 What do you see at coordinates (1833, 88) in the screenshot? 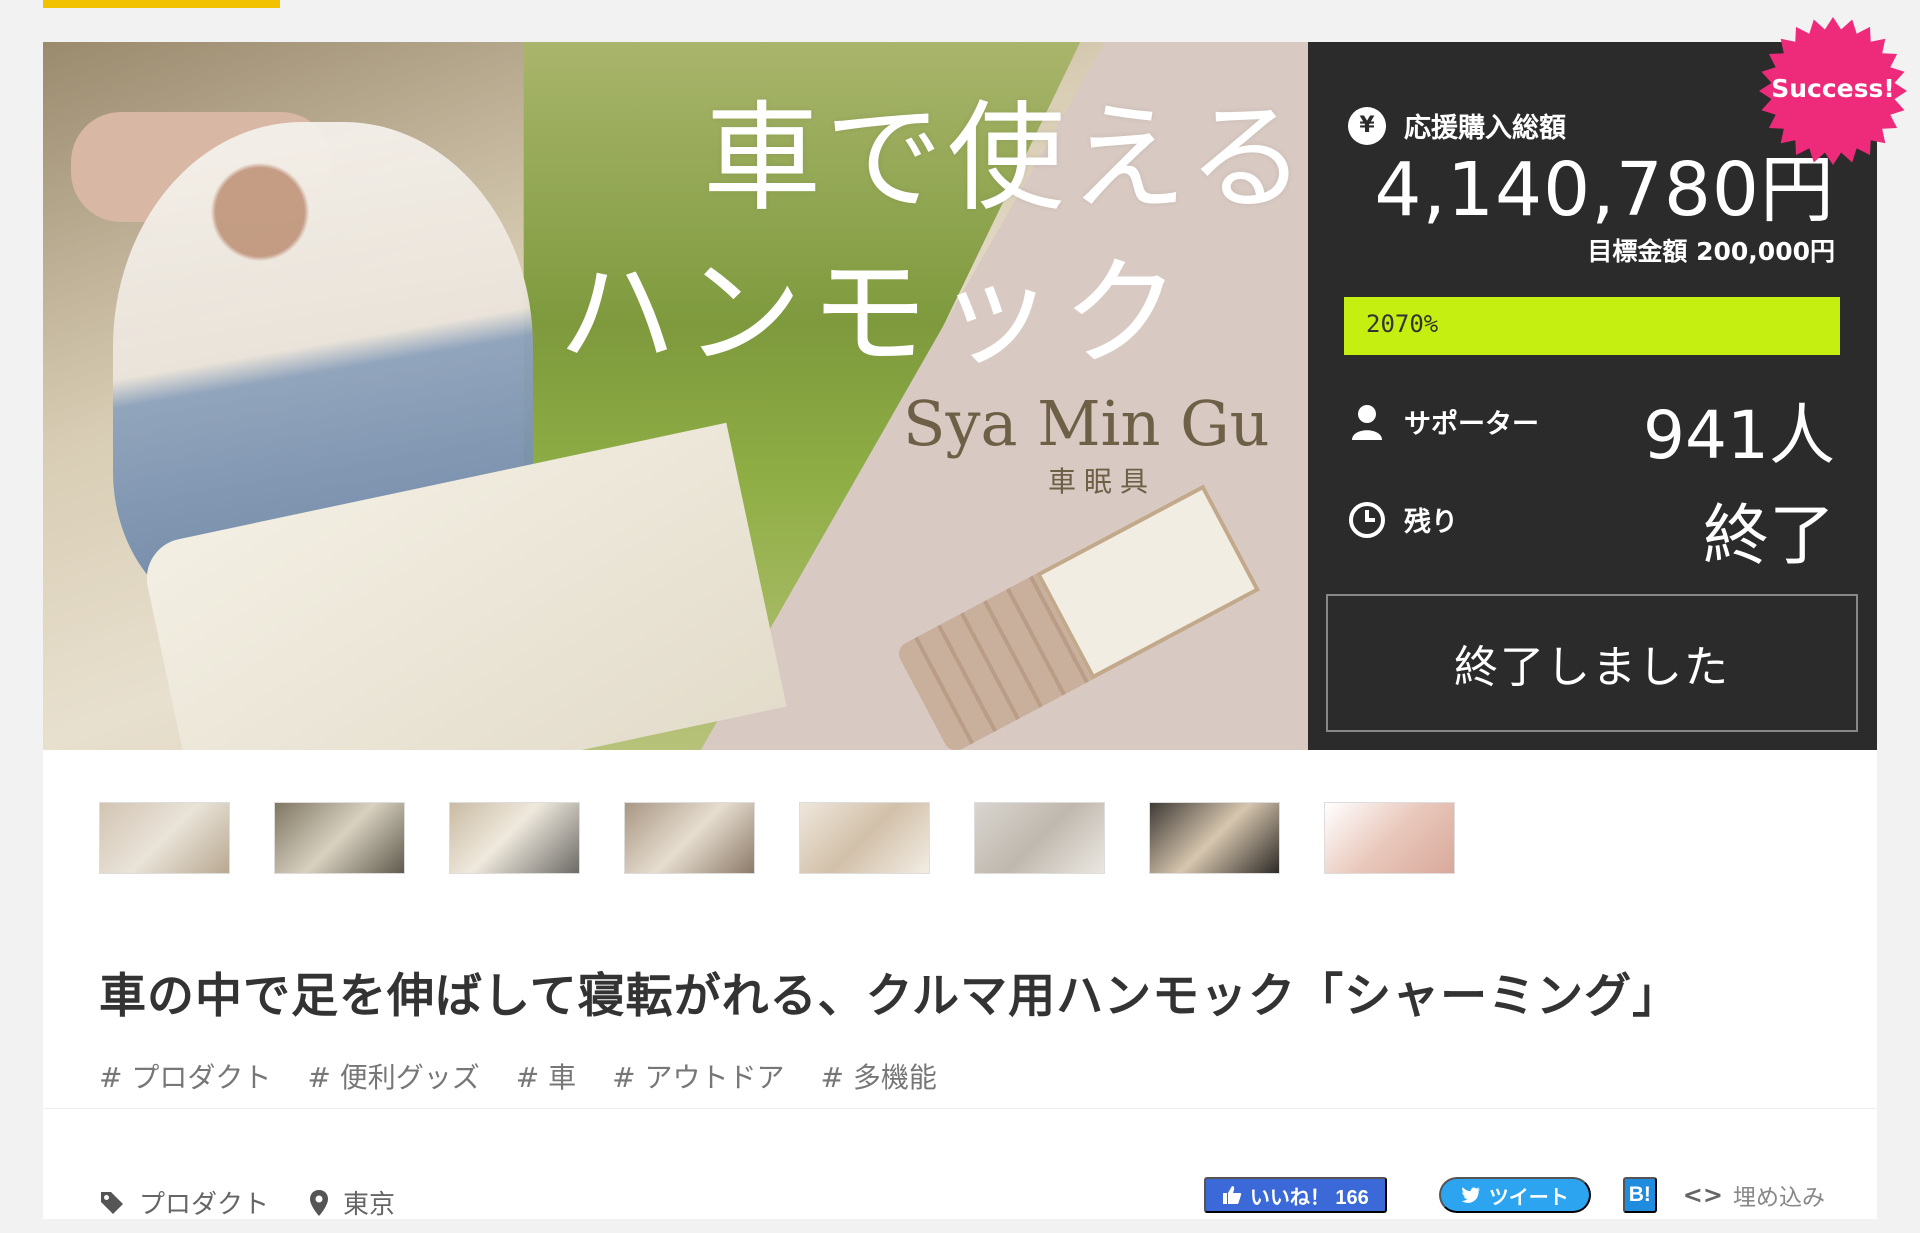
I see `success-badge-label: Success!` at bounding box center [1833, 88].